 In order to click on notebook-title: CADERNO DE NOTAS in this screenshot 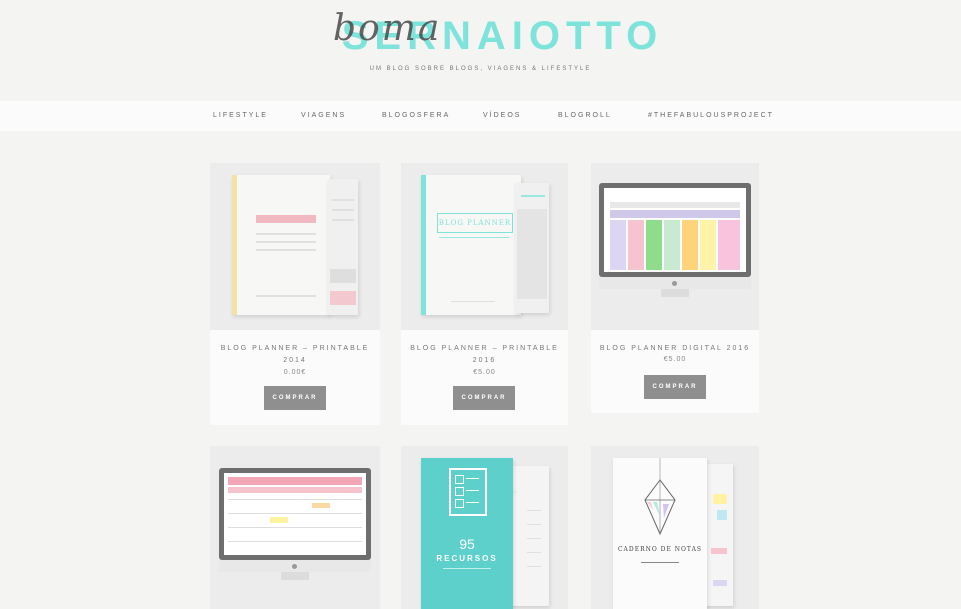, I will do `click(660, 549)`.